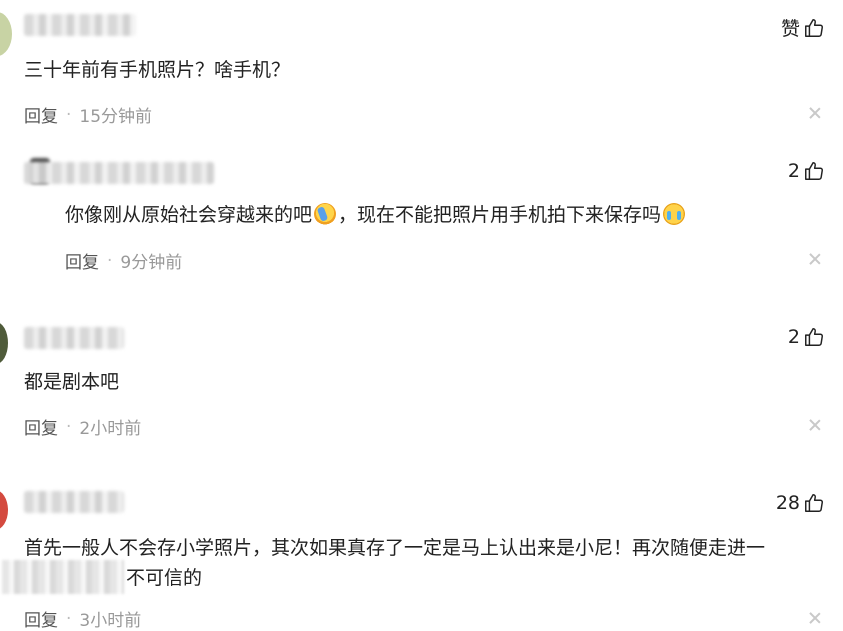 This screenshot has height=631, width=843. What do you see at coordinates (803, 27) in the screenshot?
I see `like-button: 赞` at bounding box center [803, 27].